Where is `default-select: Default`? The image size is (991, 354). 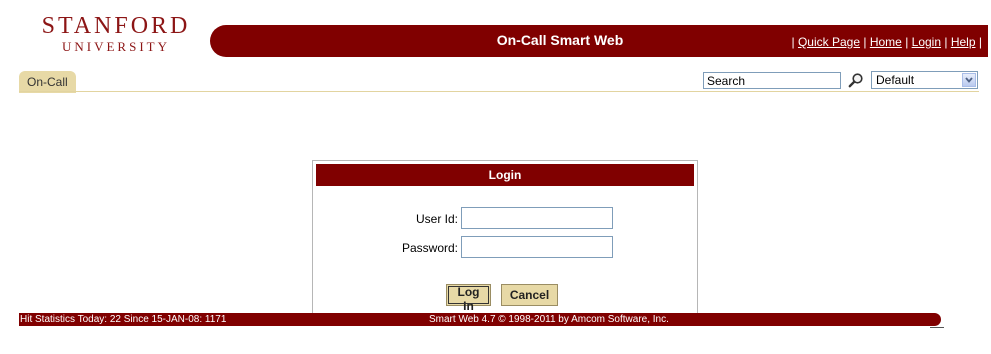
default-select: Default is located at coordinates (924, 80).